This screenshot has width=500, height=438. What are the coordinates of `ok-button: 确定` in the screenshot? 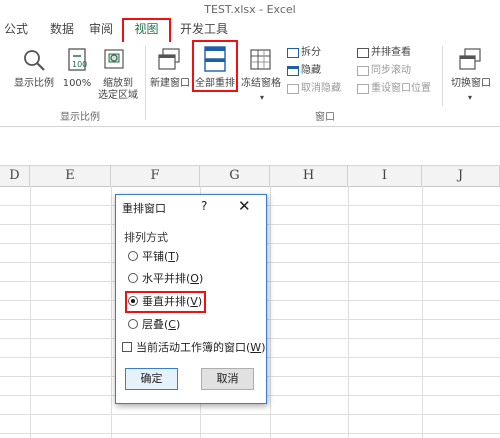 It's located at (151, 379).